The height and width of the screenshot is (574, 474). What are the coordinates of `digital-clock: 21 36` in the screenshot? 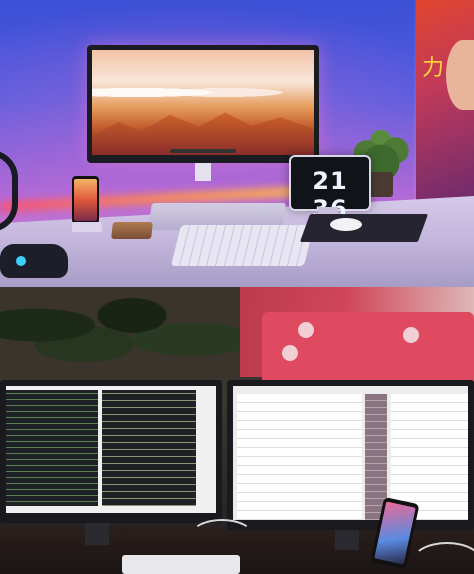 It's located at (330, 189).